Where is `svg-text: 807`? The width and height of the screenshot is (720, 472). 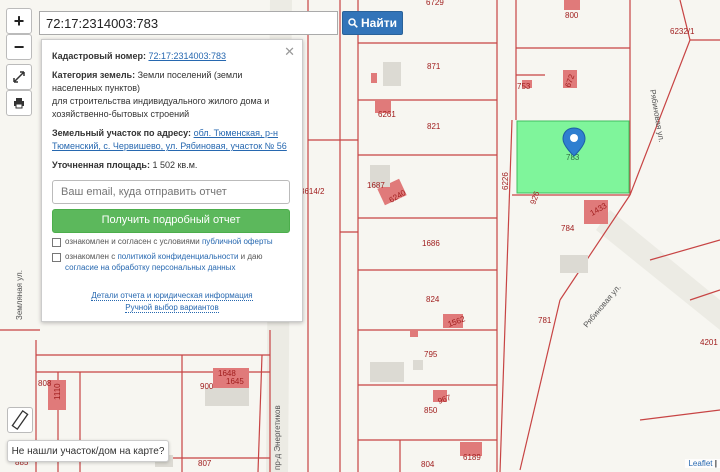
svg-text: 807 is located at coordinates (205, 463).